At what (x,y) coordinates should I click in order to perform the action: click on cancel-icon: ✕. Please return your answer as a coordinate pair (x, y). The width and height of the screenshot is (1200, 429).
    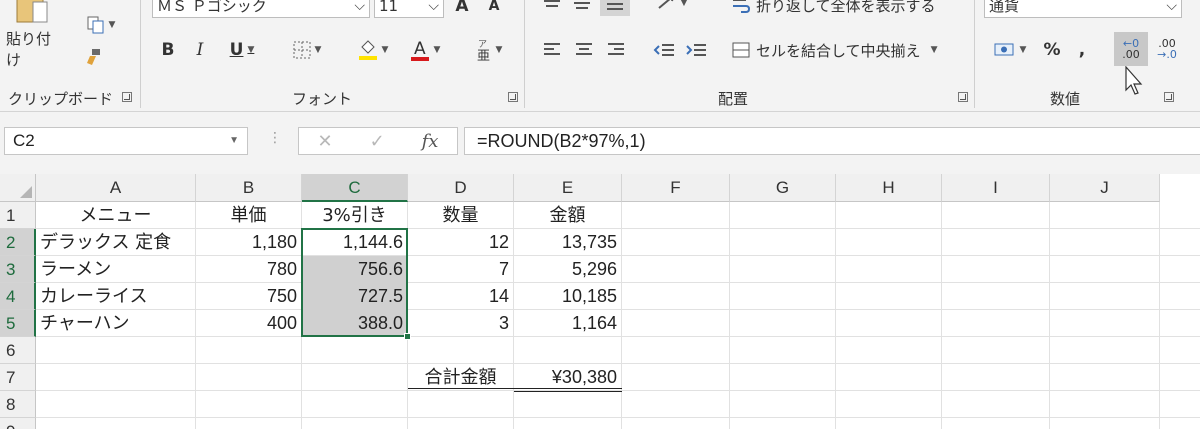
    Looking at the image, I should click on (324, 141).